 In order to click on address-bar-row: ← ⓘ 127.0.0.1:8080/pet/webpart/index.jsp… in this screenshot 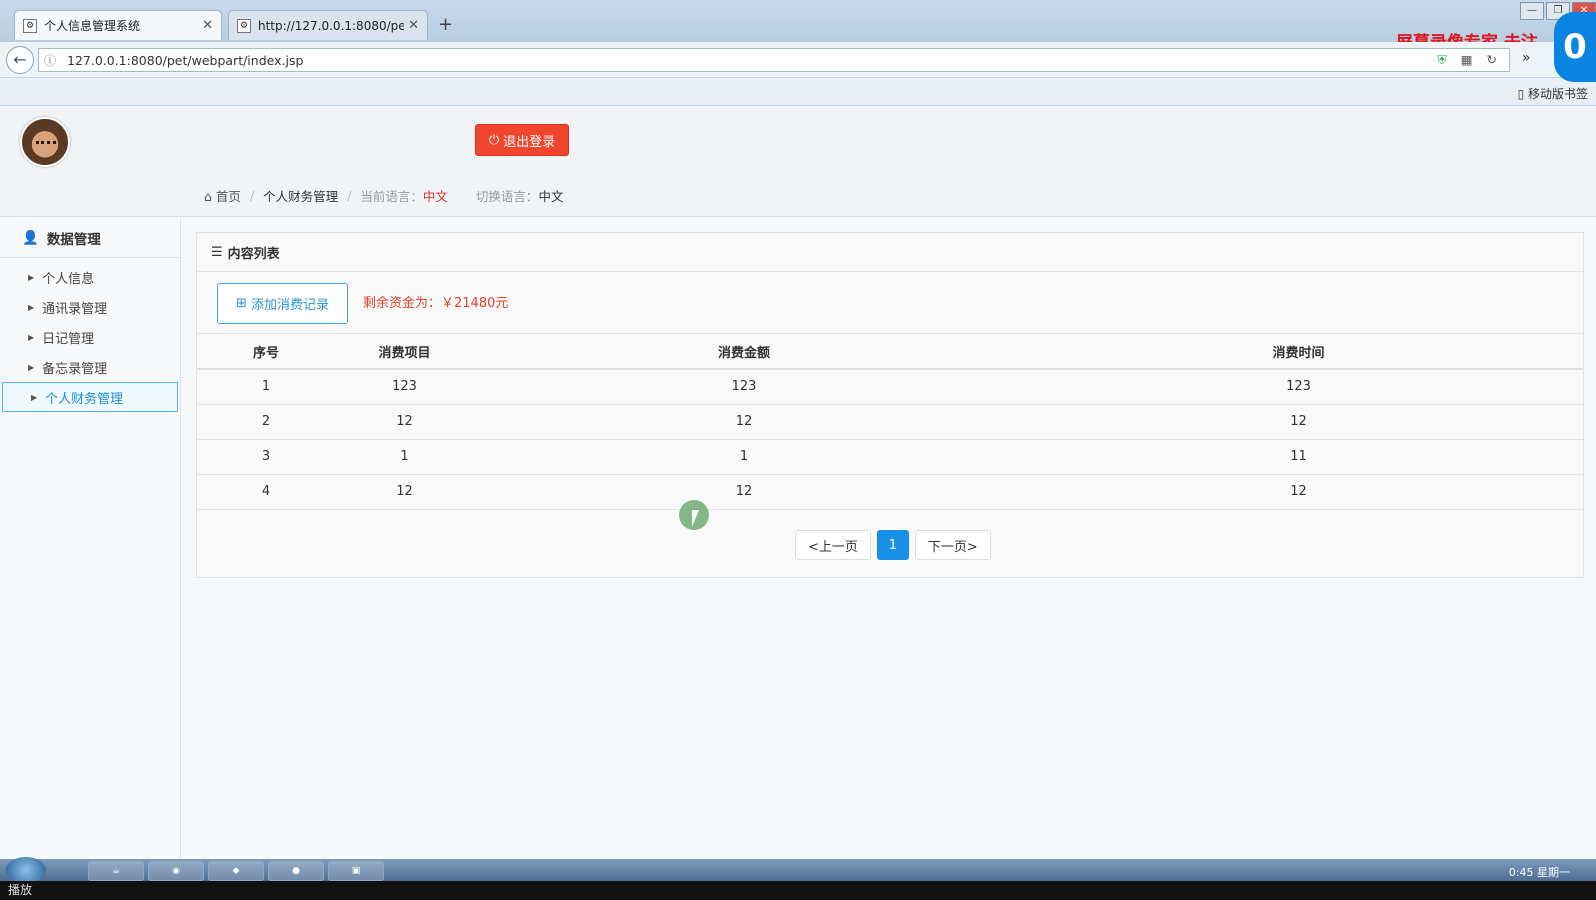, I will do `click(798, 60)`.